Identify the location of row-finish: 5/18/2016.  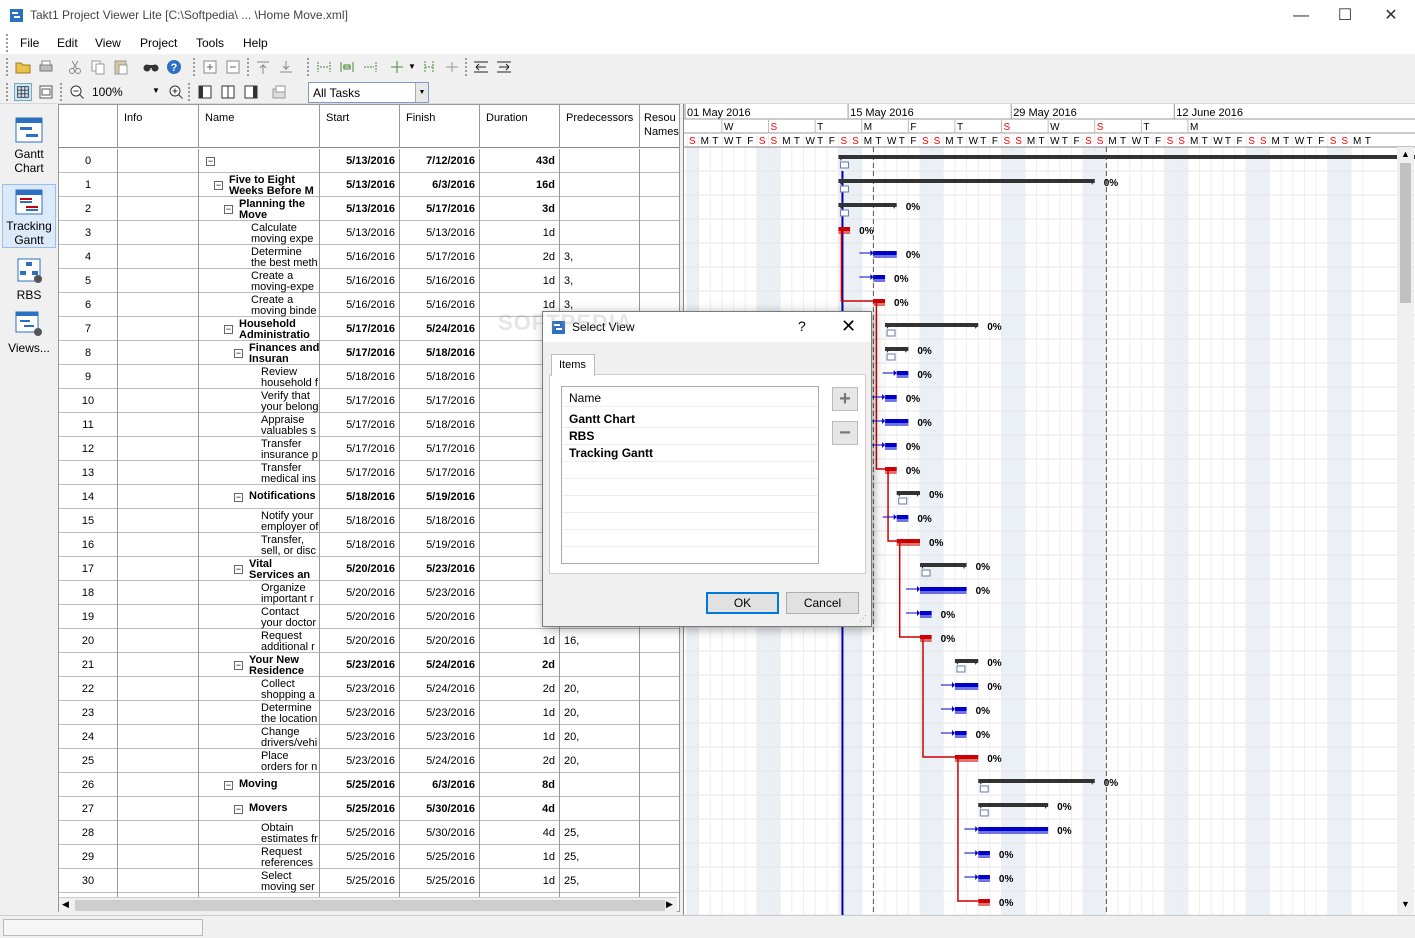
(440, 353).